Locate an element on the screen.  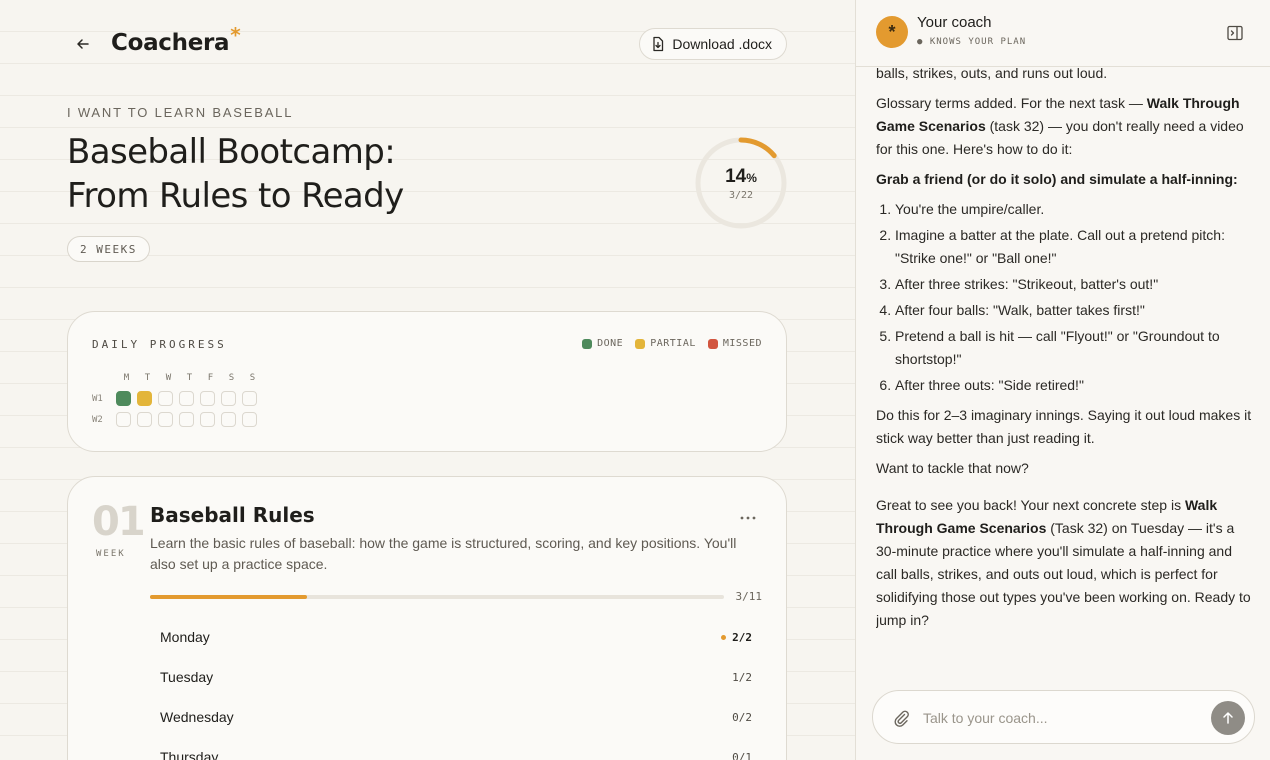
week-progress-fill is located at coordinates (228, 597).